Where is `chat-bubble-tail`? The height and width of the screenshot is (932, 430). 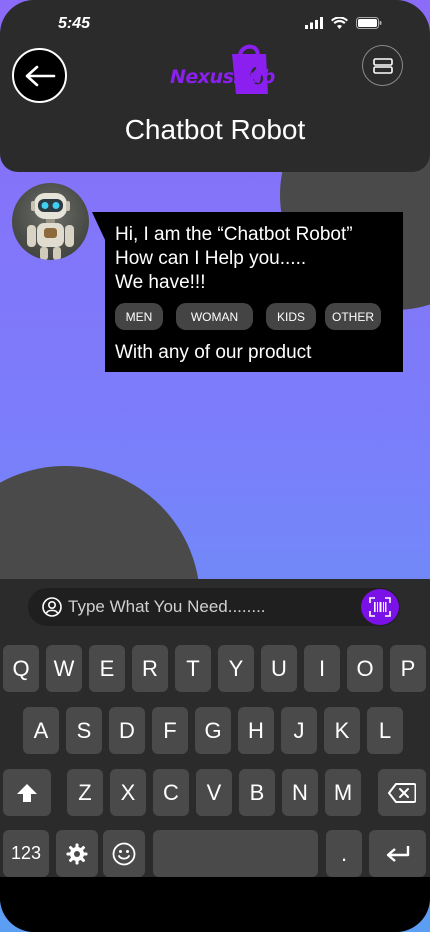 chat-bubble-tail is located at coordinates (99, 227).